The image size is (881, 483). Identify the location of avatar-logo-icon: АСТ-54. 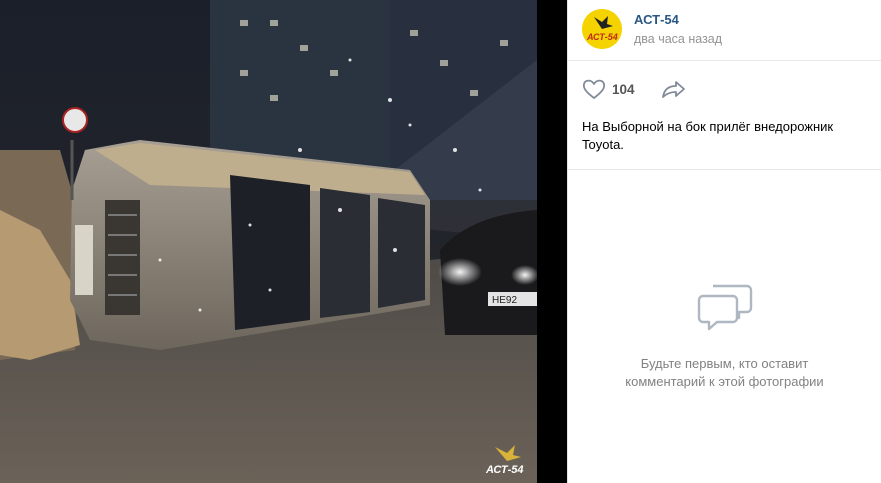
(602, 29).